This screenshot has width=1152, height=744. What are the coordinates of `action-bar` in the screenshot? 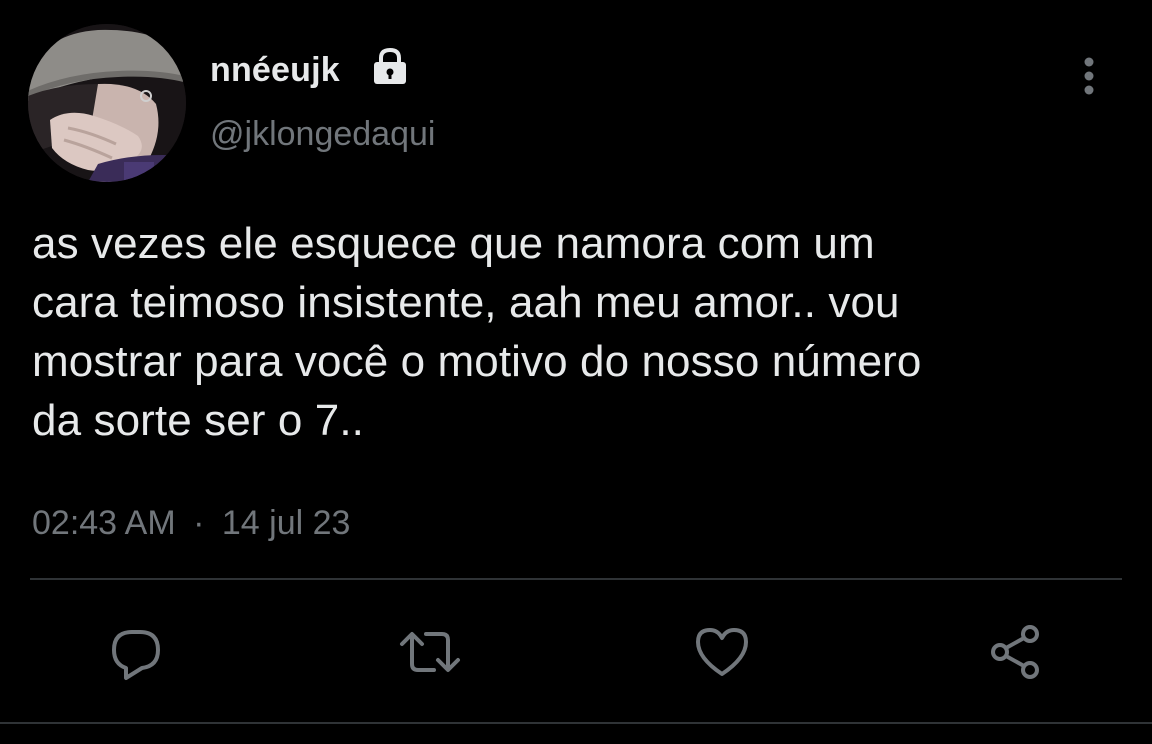 It's located at (576, 652).